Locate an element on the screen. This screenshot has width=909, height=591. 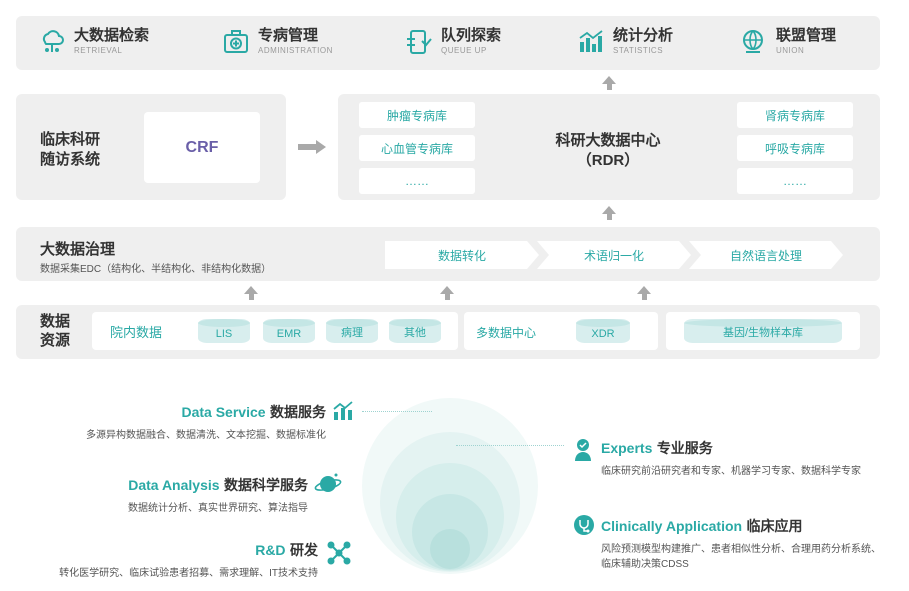
step-label: 自然语言处理 is located at coordinates (765, 255).